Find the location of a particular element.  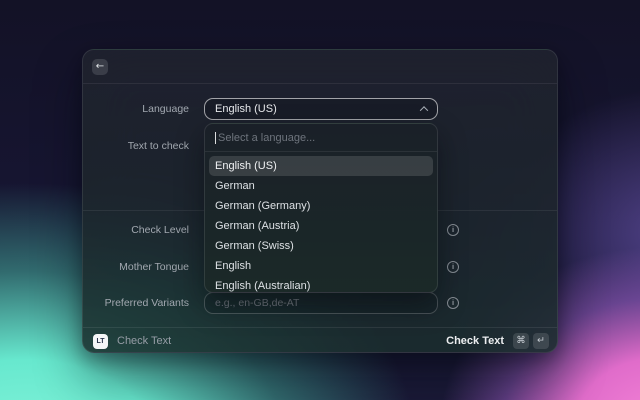

mother-tongue-label: Mother Tongue is located at coordinates (154, 267).